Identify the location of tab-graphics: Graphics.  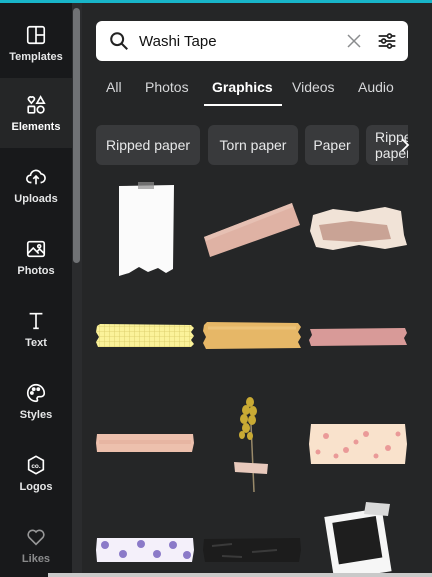
(242, 87).